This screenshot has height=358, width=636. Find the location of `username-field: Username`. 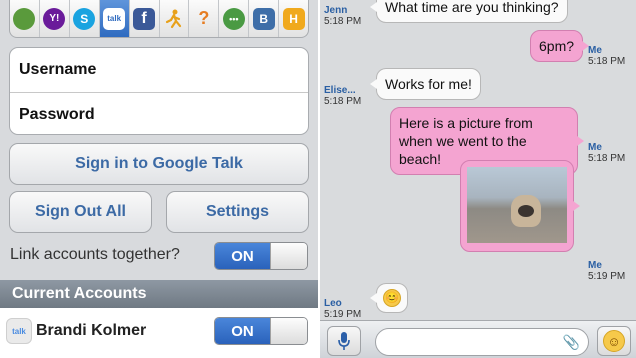

username-field: Username is located at coordinates (159, 70).